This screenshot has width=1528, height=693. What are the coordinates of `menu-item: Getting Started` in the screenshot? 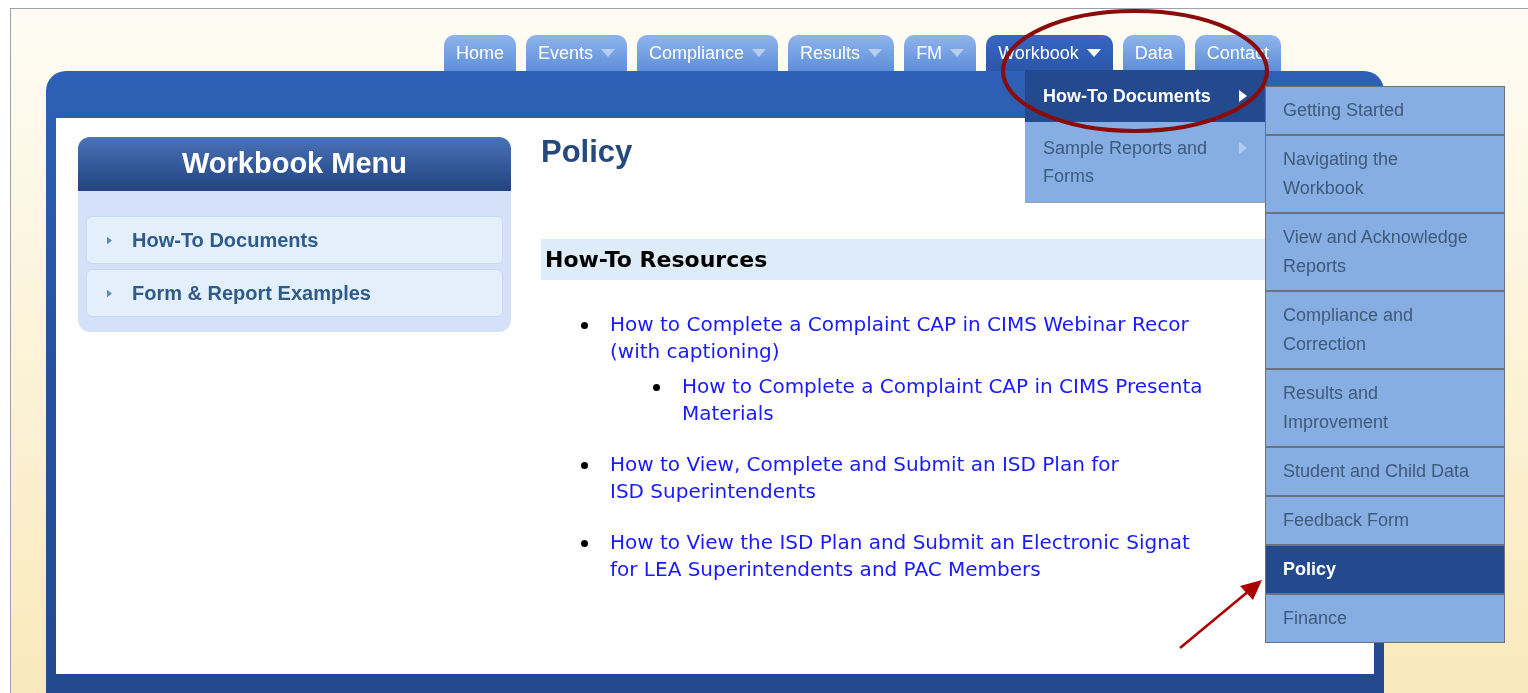 It's located at (1385, 111).